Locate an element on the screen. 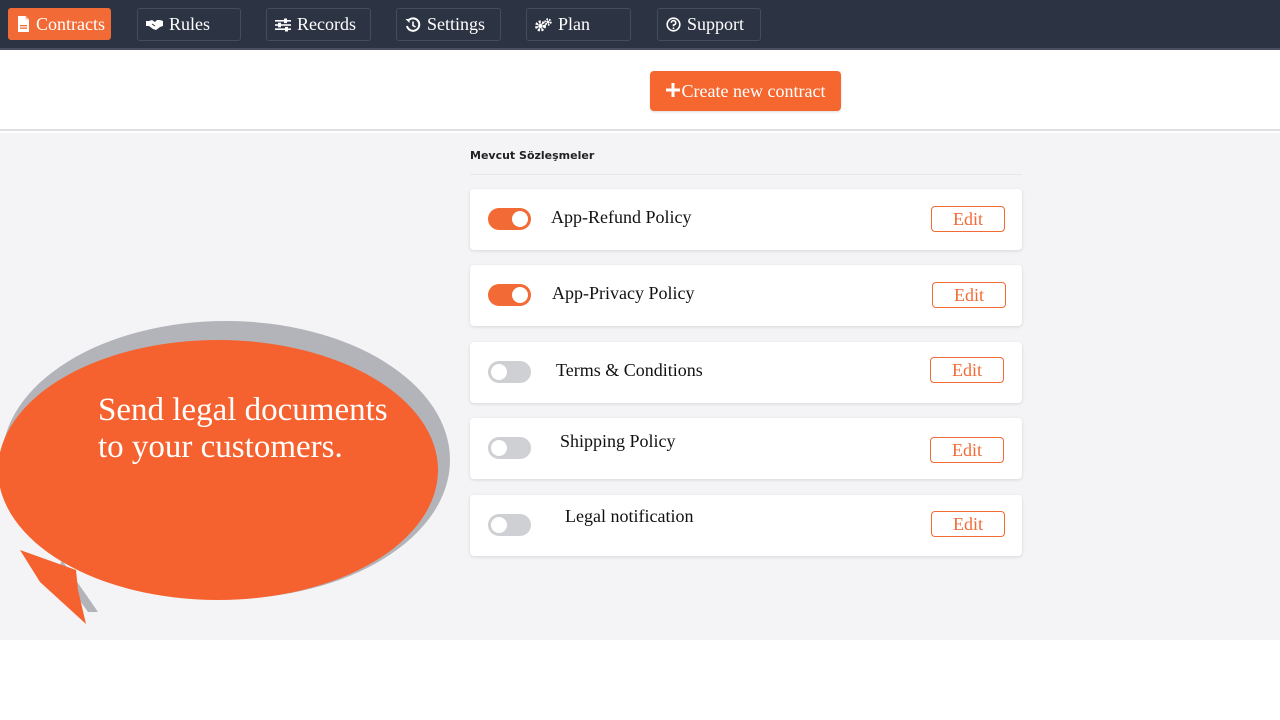 This screenshot has width=1280, height=720. contract-name: Terms & Conditions is located at coordinates (629, 370).